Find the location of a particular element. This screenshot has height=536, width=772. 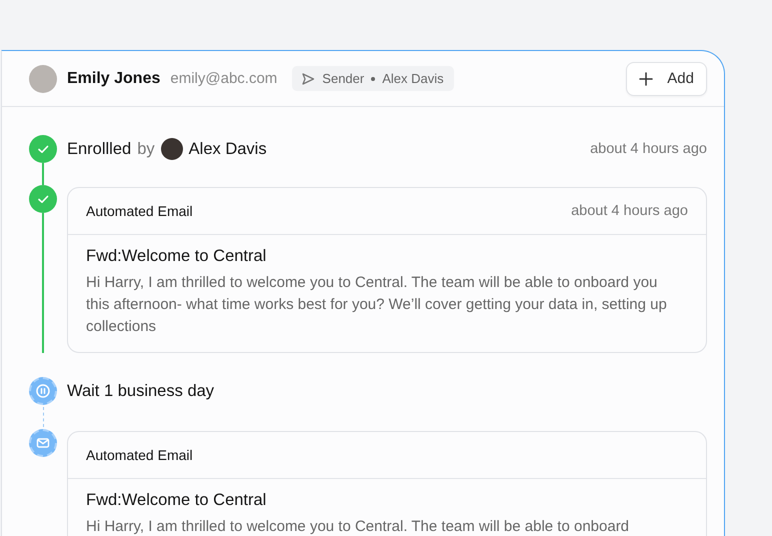

by-label: by is located at coordinates (146, 149).